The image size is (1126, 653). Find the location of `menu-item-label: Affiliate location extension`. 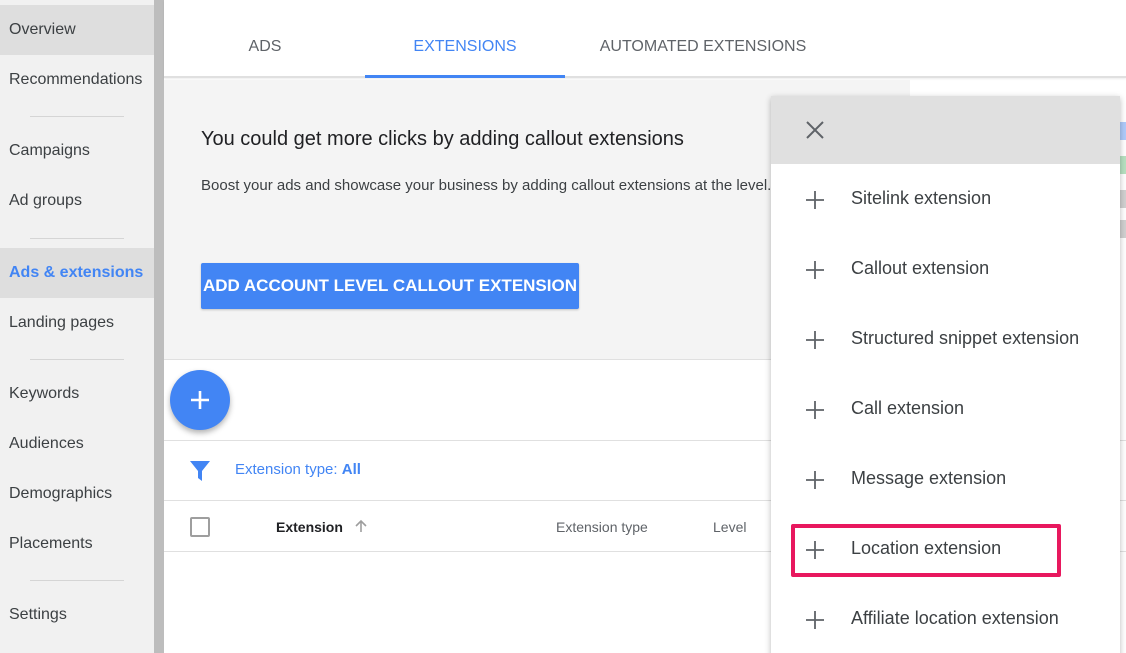

menu-item-label: Affiliate location extension is located at coordinates (955, 618).